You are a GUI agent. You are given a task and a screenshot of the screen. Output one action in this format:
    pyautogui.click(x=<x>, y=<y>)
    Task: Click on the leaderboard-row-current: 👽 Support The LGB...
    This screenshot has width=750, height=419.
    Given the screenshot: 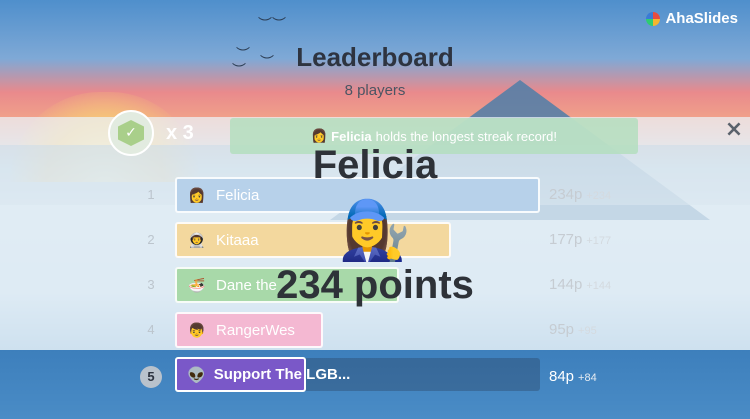 What is the action you would take?
    pyautogui.click(x=262, y=374)
    